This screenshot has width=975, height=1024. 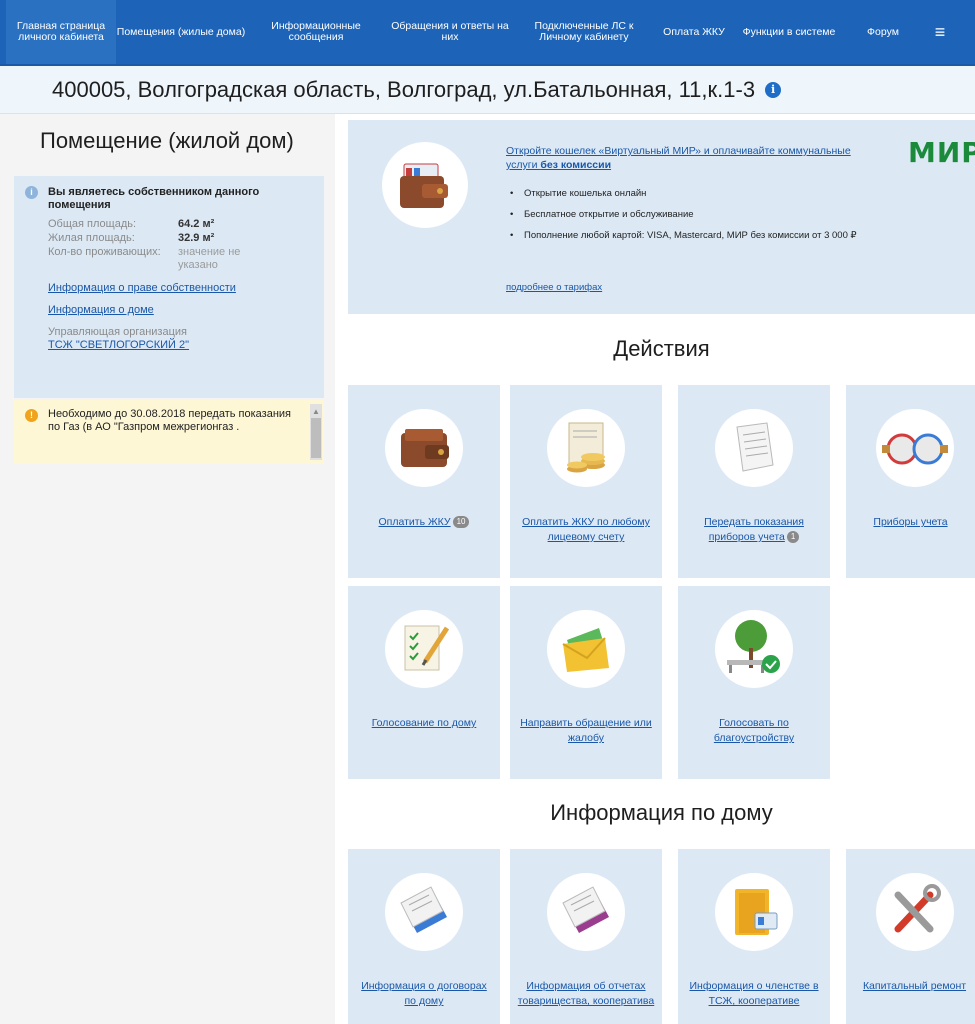 I want to click on prop-label: Жилая площадь:, so click(x=91, y=238).